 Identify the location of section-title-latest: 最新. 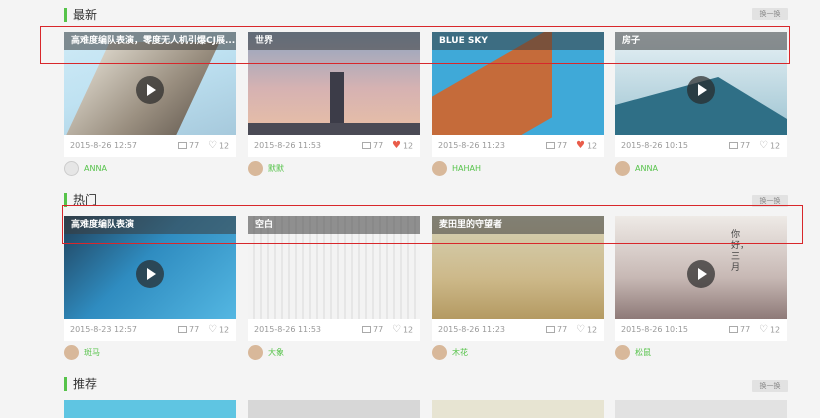
(80, 15).